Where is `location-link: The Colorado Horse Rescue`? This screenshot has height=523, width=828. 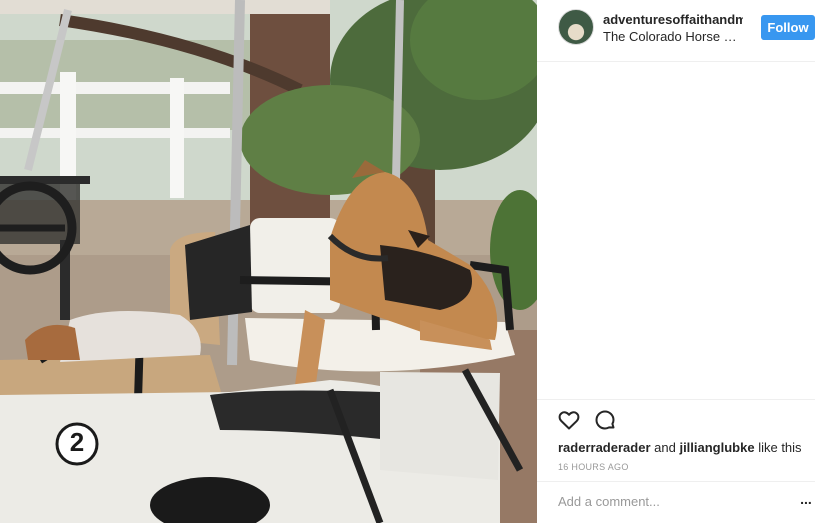 location-link: The Colorado Horse Rescue is located at coordinates (673, 36).